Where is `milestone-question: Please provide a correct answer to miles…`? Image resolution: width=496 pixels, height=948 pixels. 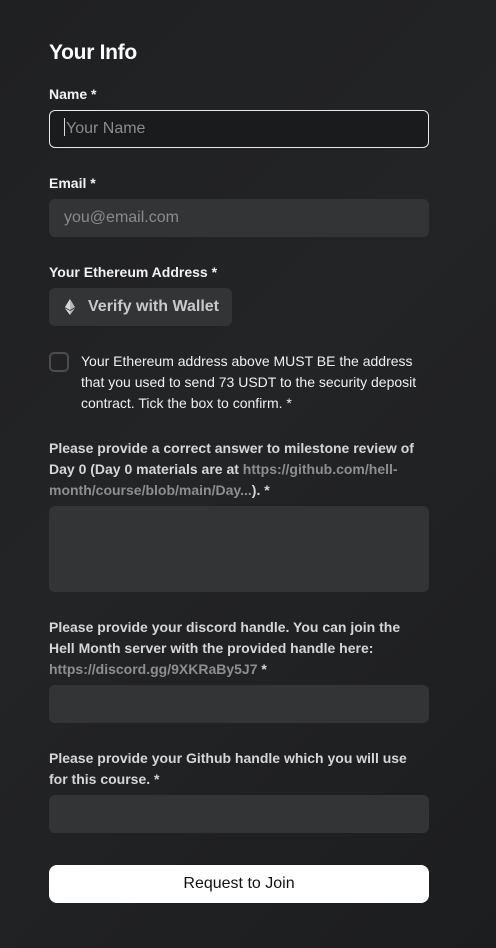
milestone-question: Please provide a correct answer to miles… is located at coordinates (239, 469).